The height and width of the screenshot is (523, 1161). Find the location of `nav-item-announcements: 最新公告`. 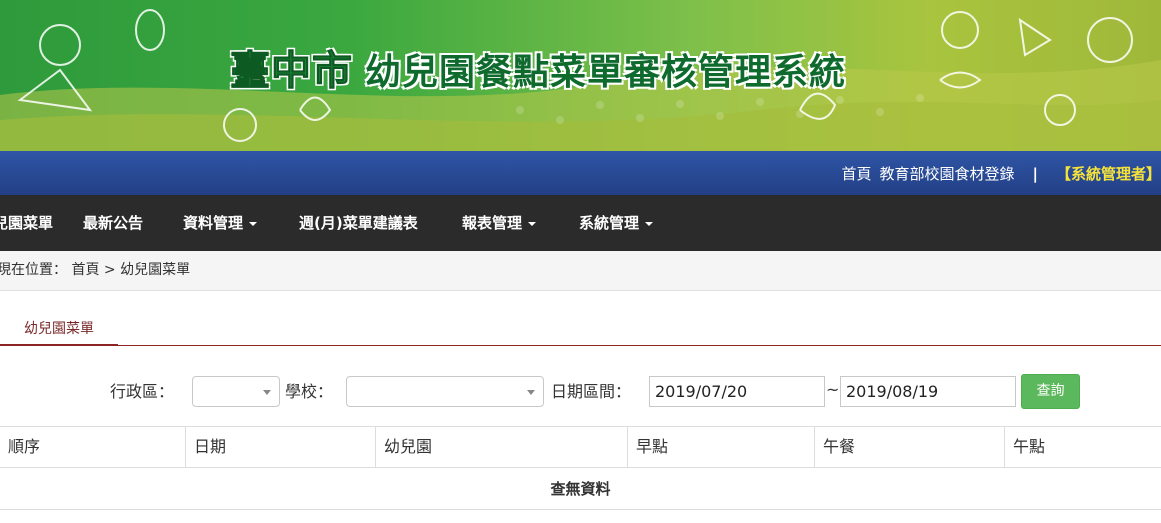

nav-item-announcements: 最新公告 is located at coordinates (113, 223).